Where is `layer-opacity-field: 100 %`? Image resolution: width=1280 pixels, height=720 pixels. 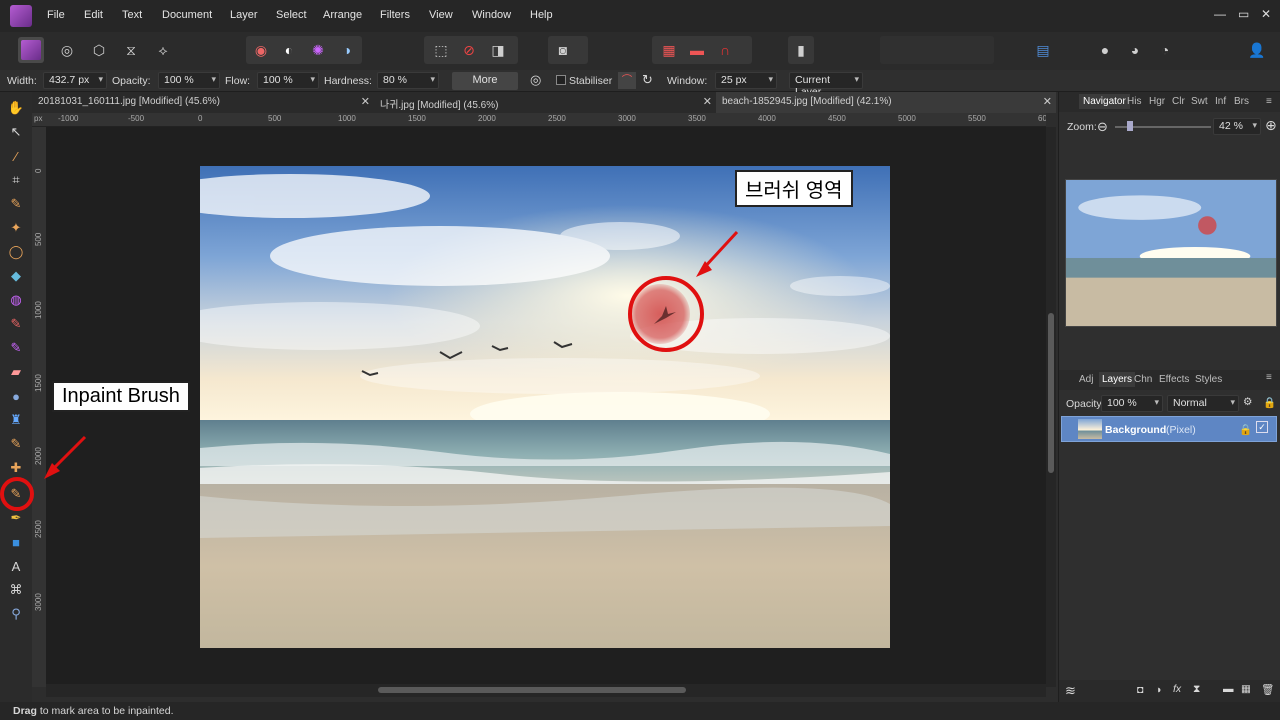 layer-opacity-field: 100 % is located at coordinates (1132, 403).